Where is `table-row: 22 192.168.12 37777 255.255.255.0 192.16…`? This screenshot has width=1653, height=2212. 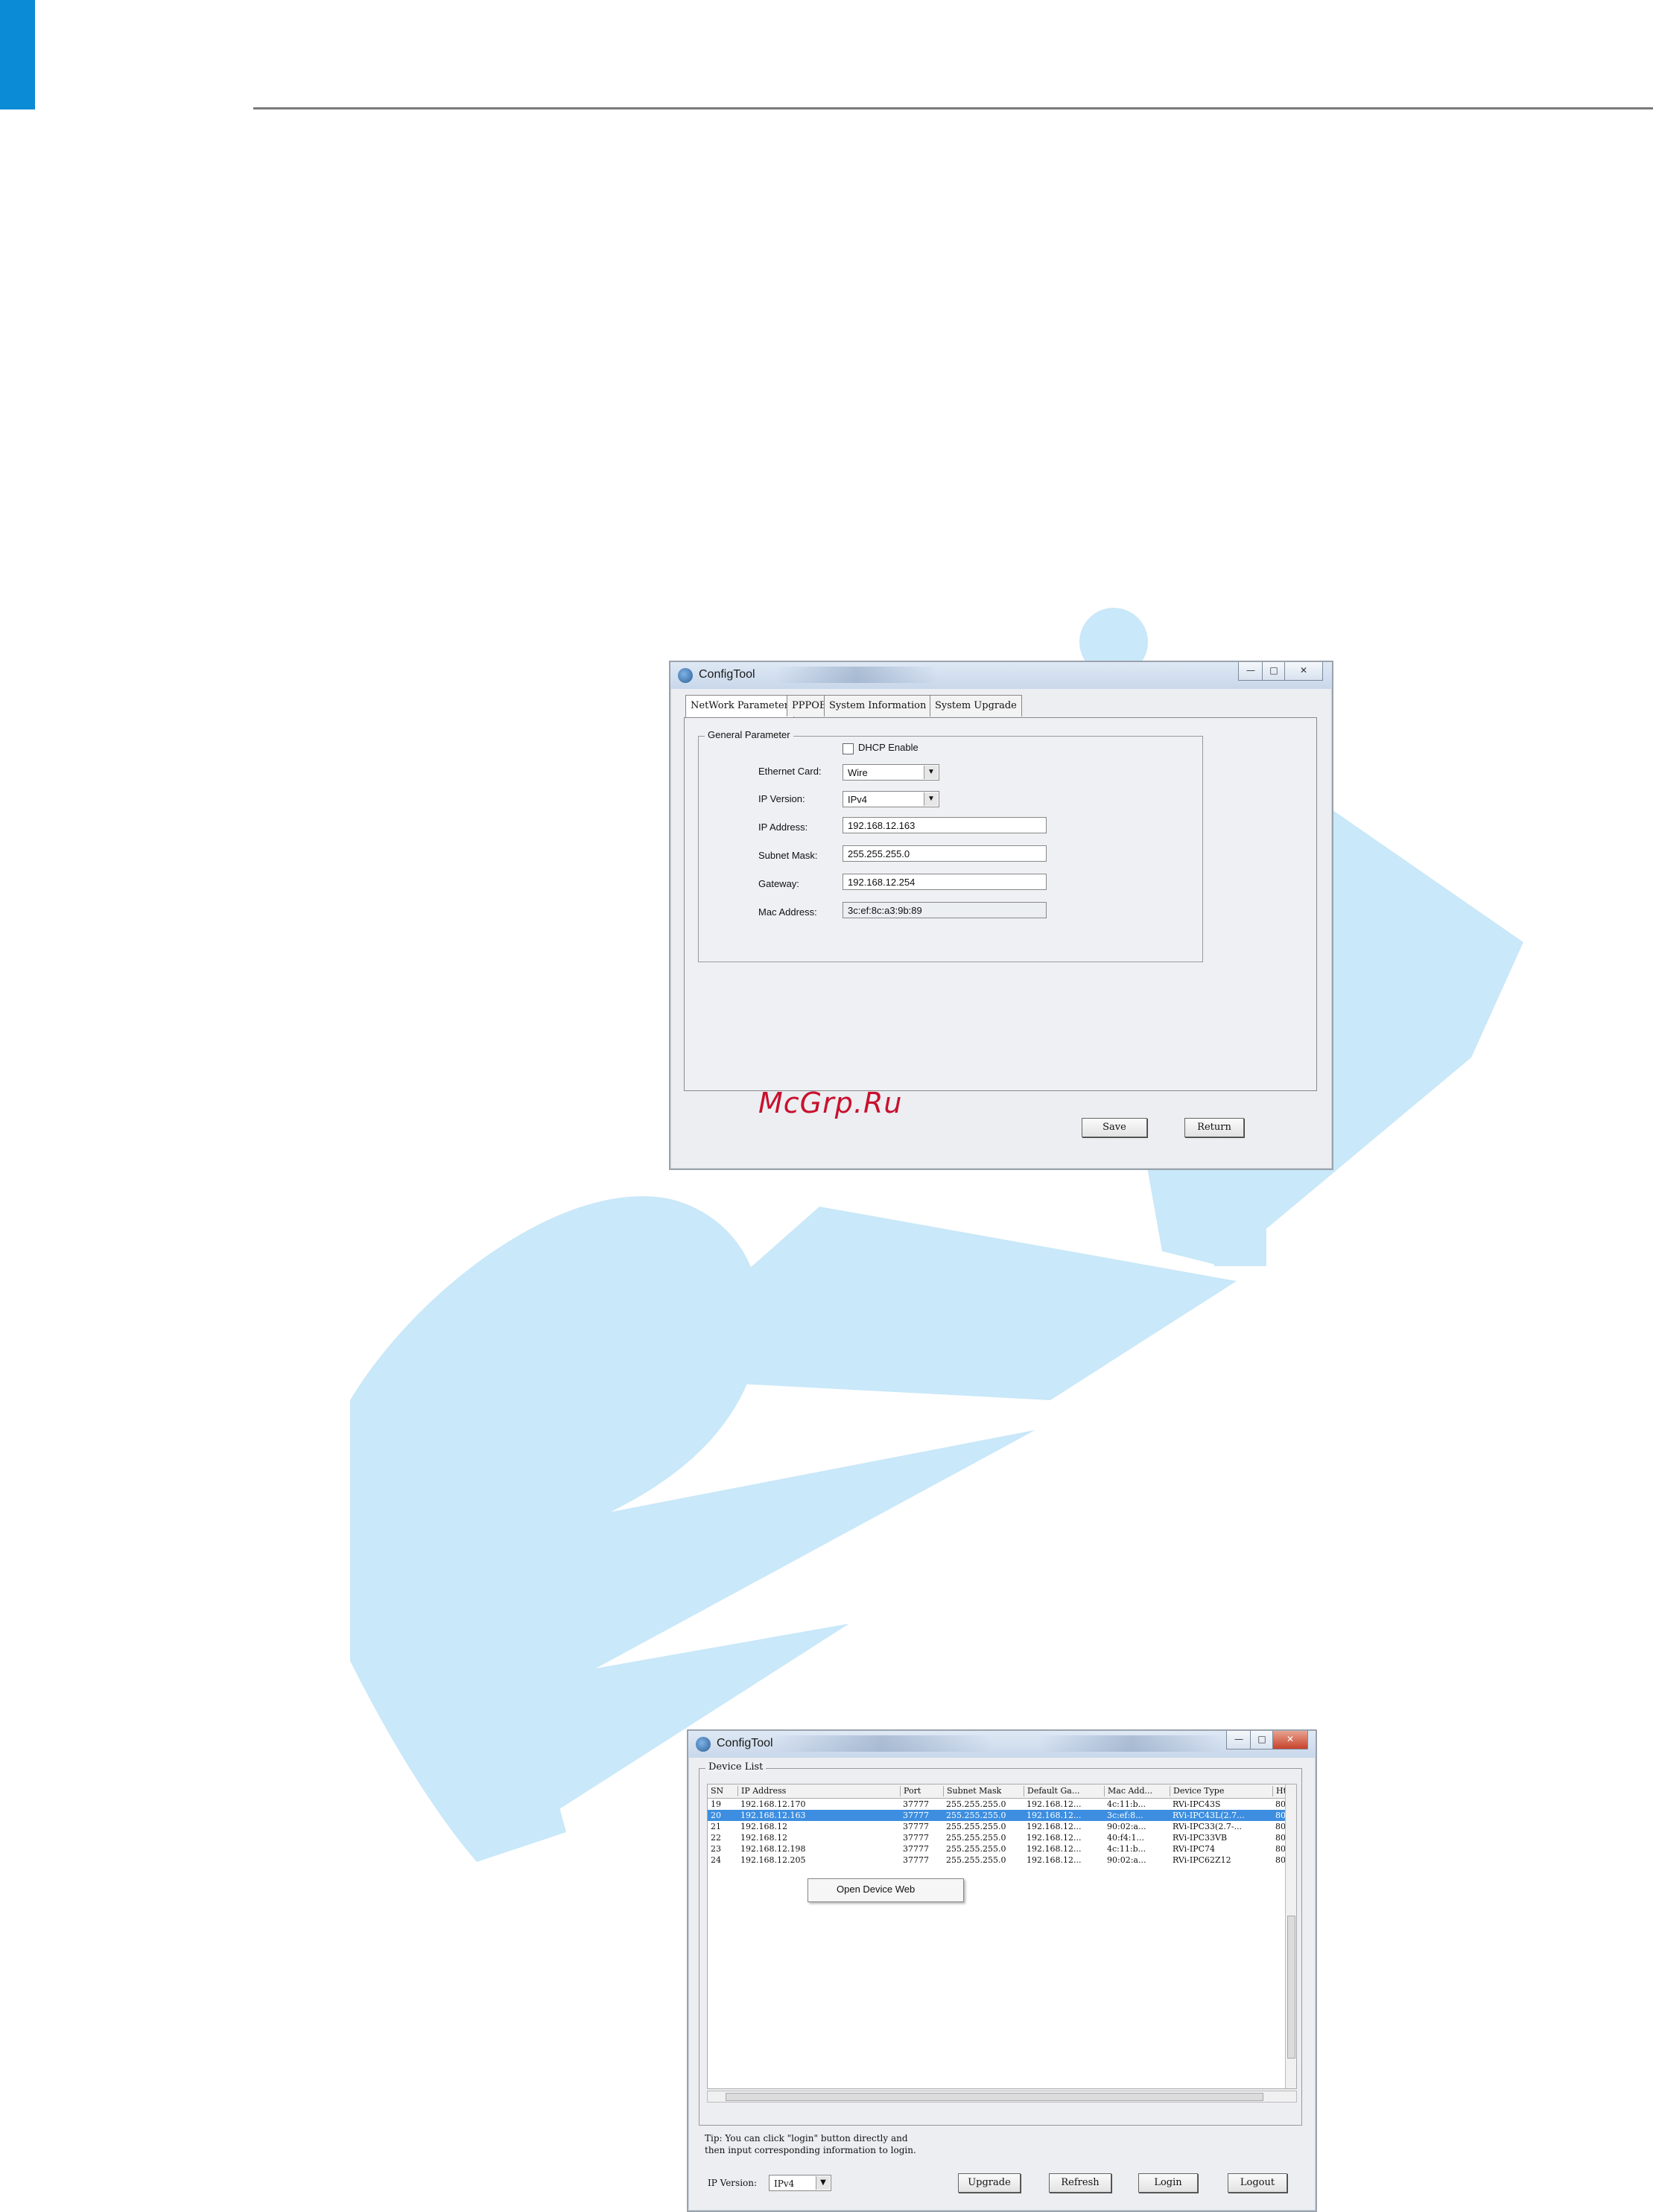 table-row: 22 192.168.12 37777 255.255.255.0 192.16… is located at coordinates (998, 1837).